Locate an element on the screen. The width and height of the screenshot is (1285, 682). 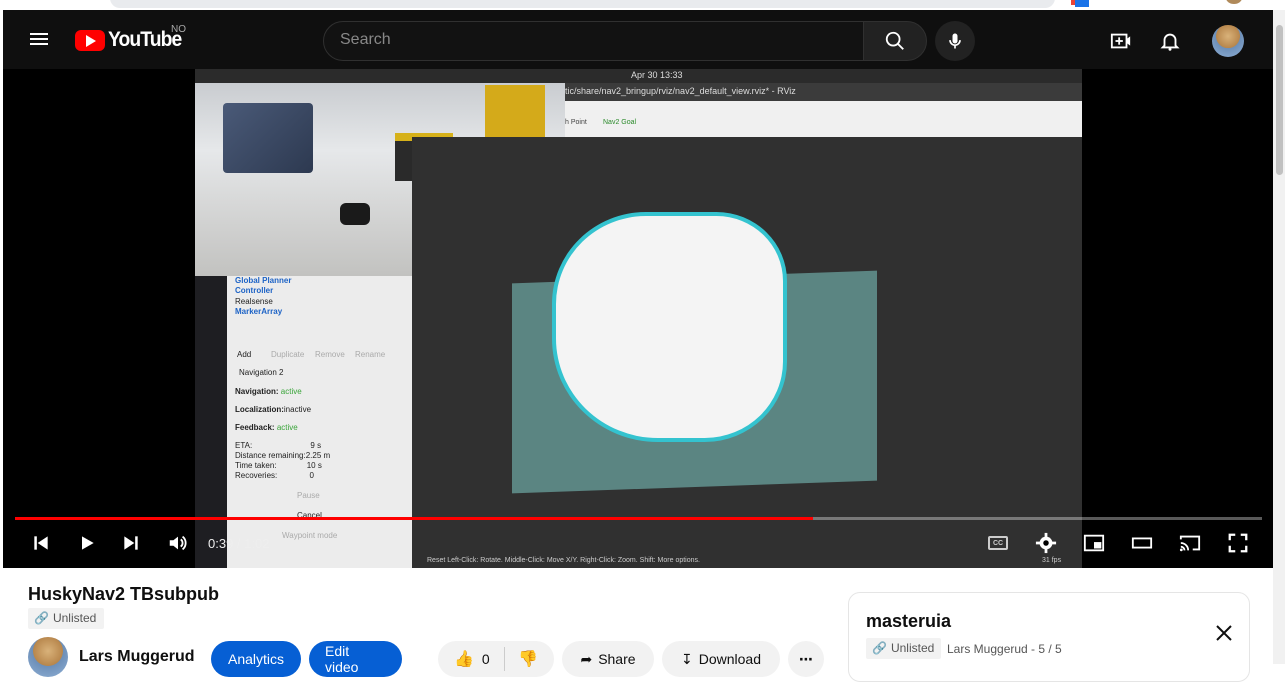
voice-search-button is located at coordinates (955, 41).